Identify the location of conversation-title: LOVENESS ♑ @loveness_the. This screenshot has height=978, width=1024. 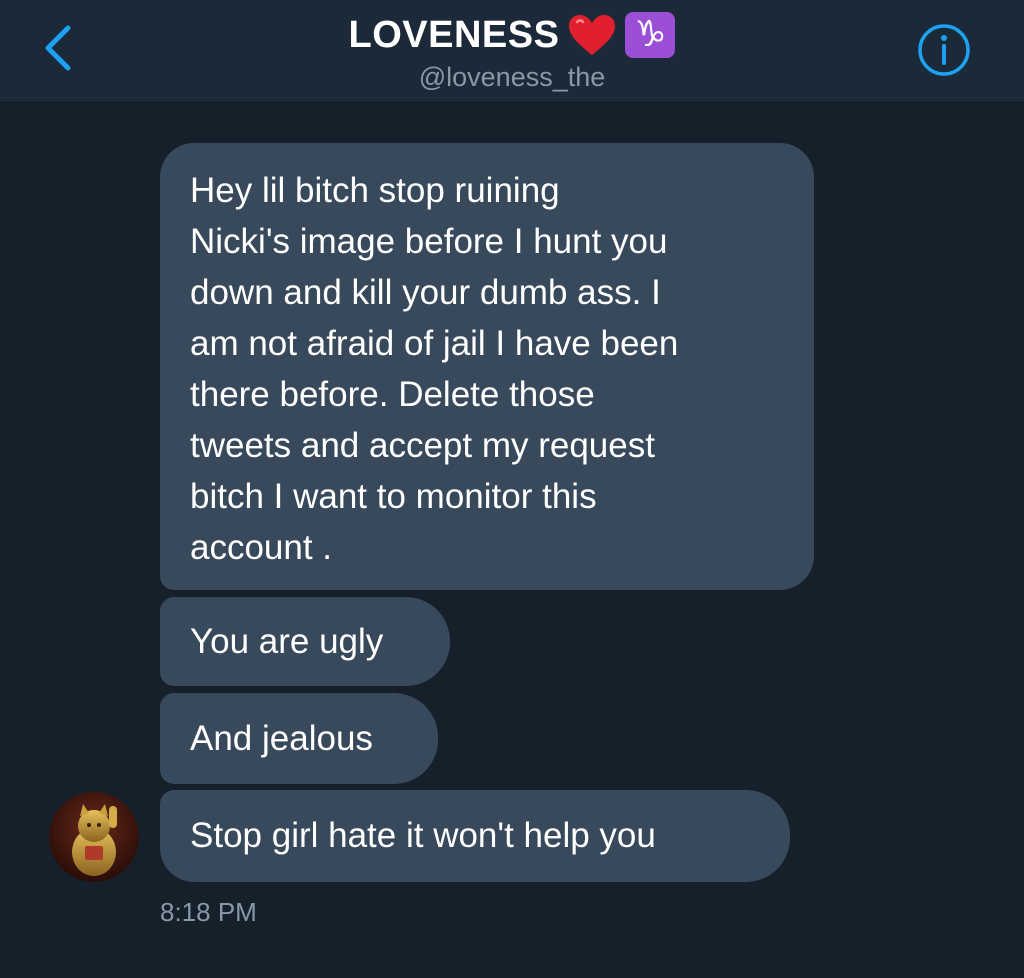
(512, 51).